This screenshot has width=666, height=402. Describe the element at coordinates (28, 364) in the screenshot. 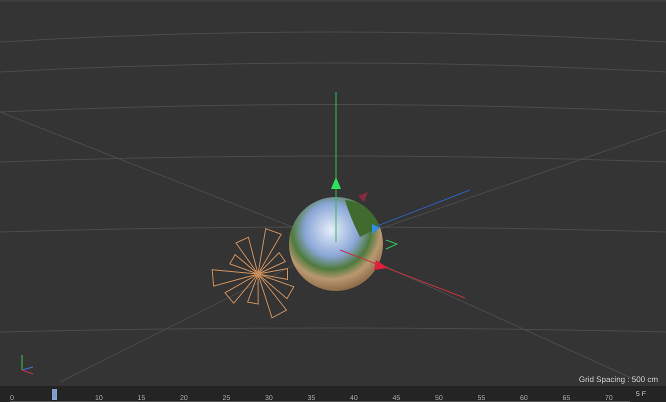

I see `axis-icon` at that location.